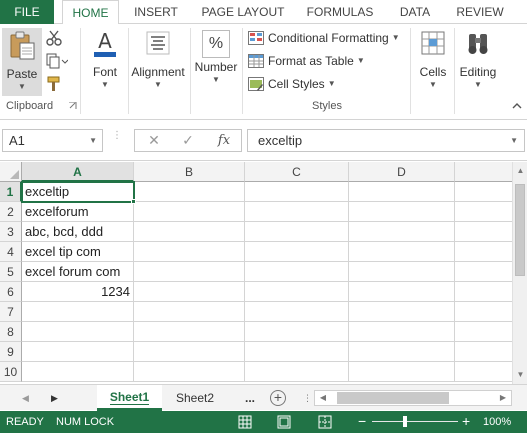 The width and height of the screenshot is (527, 433). I want to click on row-header: 3, so click(11, 232).